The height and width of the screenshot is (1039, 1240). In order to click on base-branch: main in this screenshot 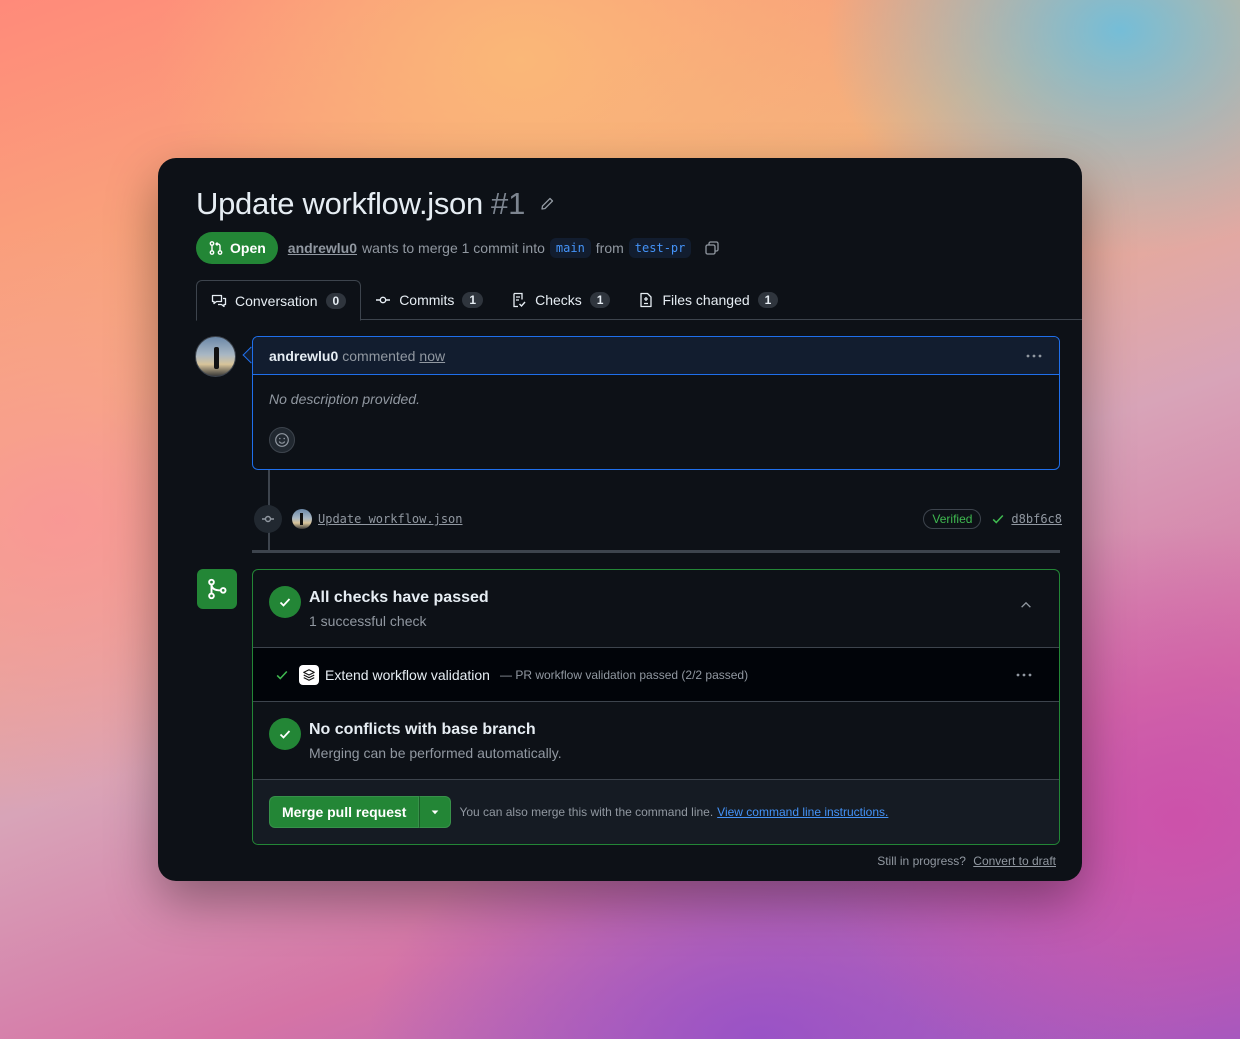, I will do `click(570, 248)`.